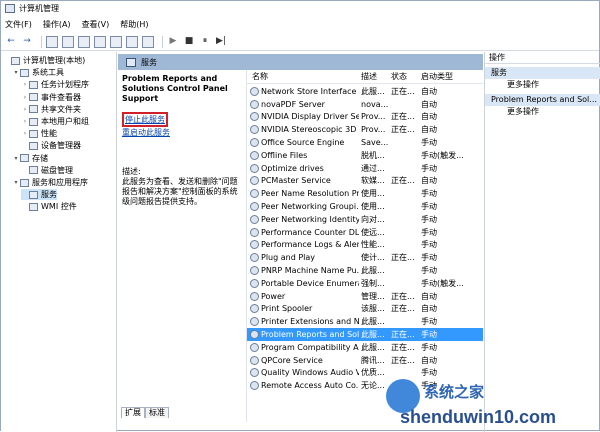 Image resolution: width=600 pixels, height=432 pixels. Describe the element at coordinates (365, 373) in the screenshot. I see `table-row: Quality Windows Audio V... 优质... 手动` at that location.